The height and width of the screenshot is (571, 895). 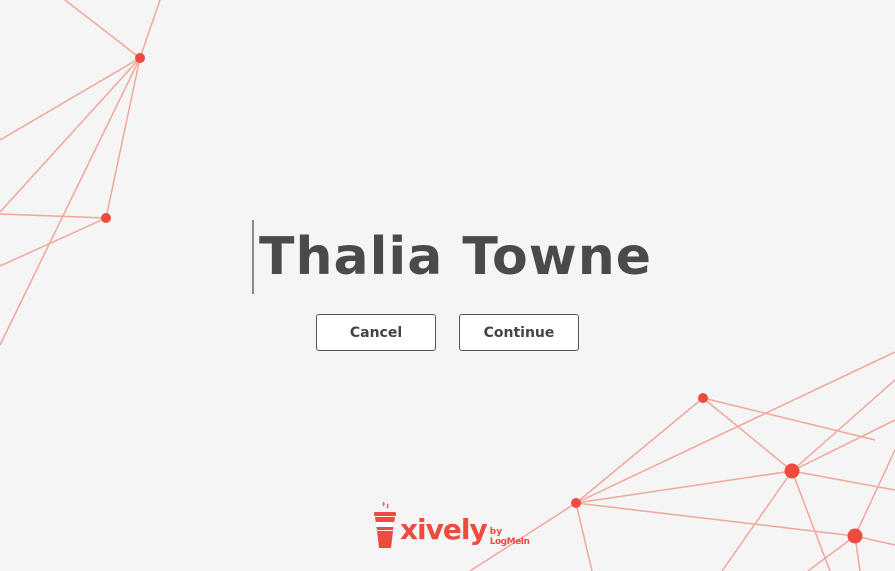 What do you see at coordinates (519, 332) in the screenshot?
I see `continue-button: Continue` at bounding box center [519, 332].